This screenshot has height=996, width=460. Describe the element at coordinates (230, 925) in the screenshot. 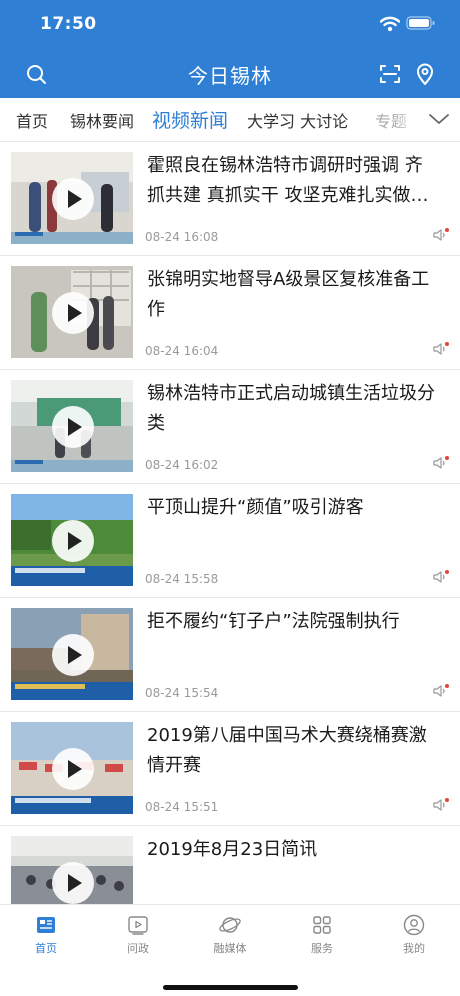

I see `planet-icon` at that location.